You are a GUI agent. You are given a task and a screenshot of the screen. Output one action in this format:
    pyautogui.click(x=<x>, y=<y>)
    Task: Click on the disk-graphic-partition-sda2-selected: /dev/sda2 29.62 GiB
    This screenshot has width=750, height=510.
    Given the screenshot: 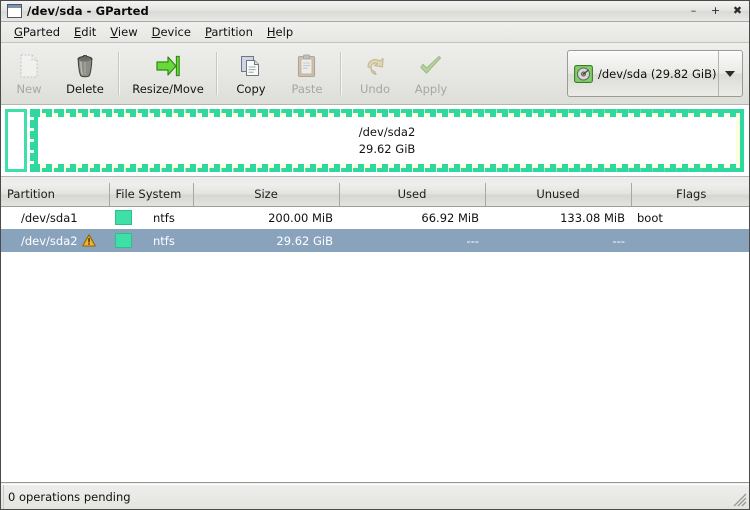 What is the action you would take?
    pyautogui.click(x=387, y=140)
    